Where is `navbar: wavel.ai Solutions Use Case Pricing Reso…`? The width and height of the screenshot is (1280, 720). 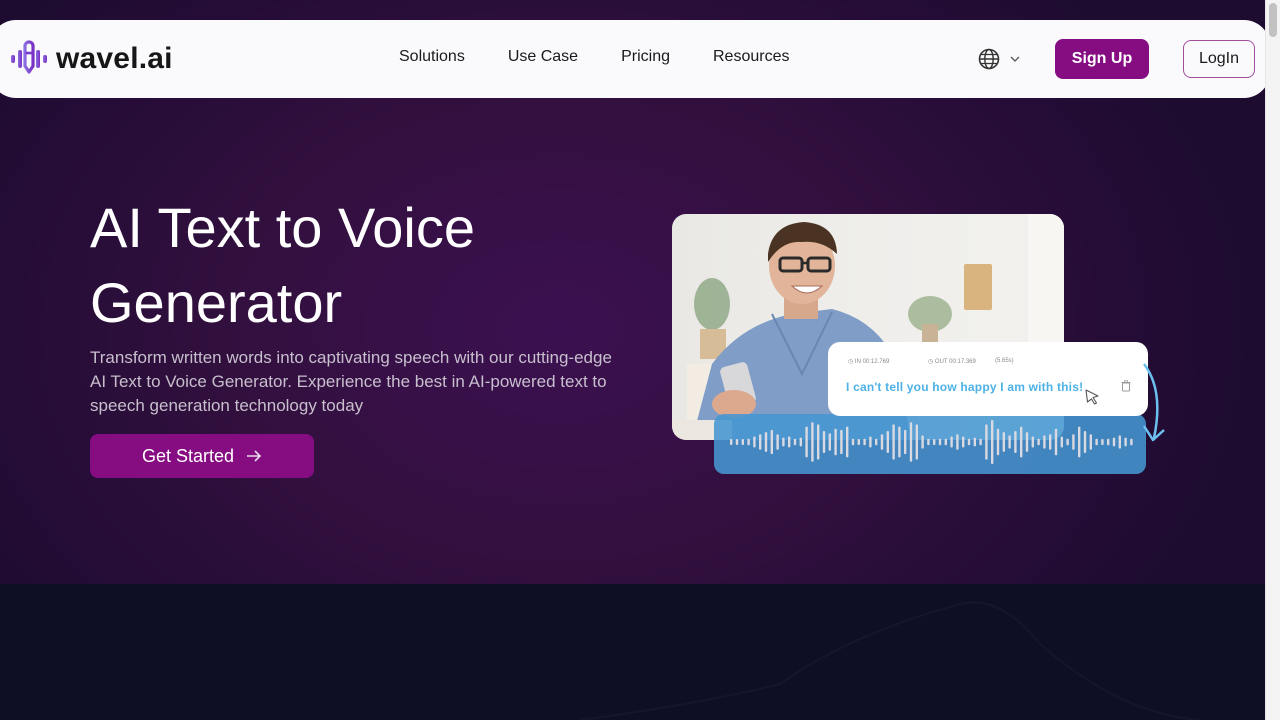 navbar: wavel.ai Solutions Use Case Pricing Reso… is located at coordinates (632, 59).